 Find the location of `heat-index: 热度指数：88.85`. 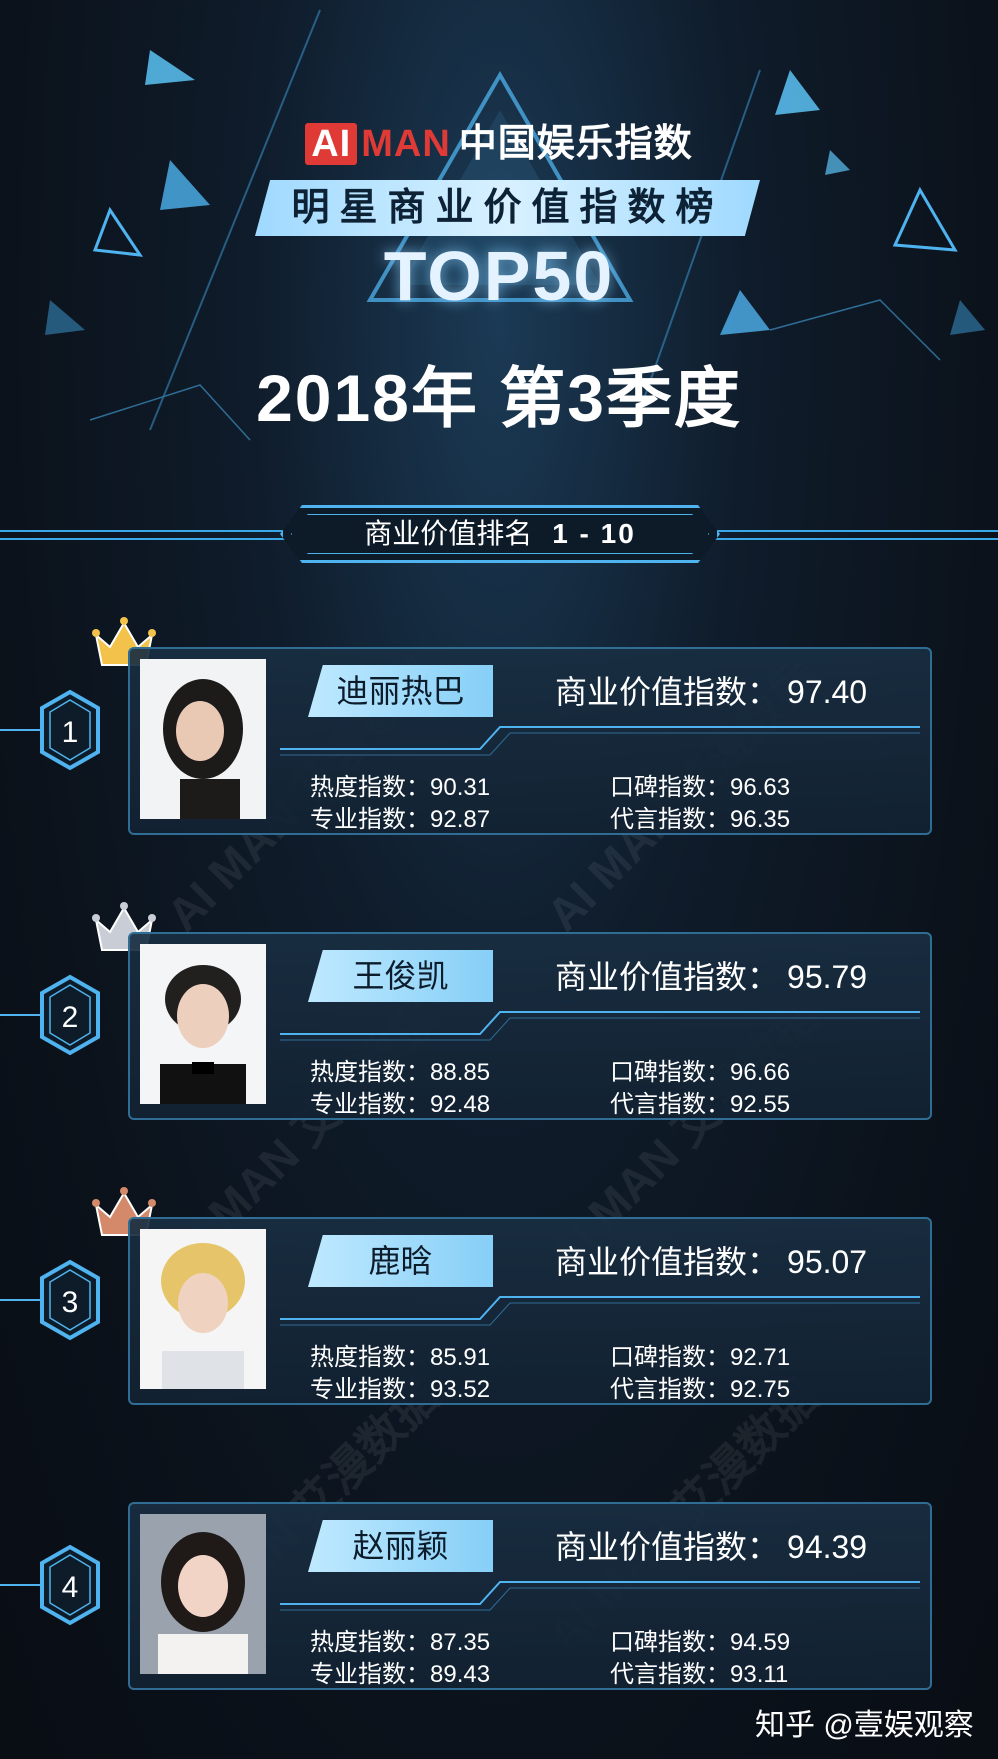

heat-index: 热度指数：88.85 is located at coordinates (400, 1072).